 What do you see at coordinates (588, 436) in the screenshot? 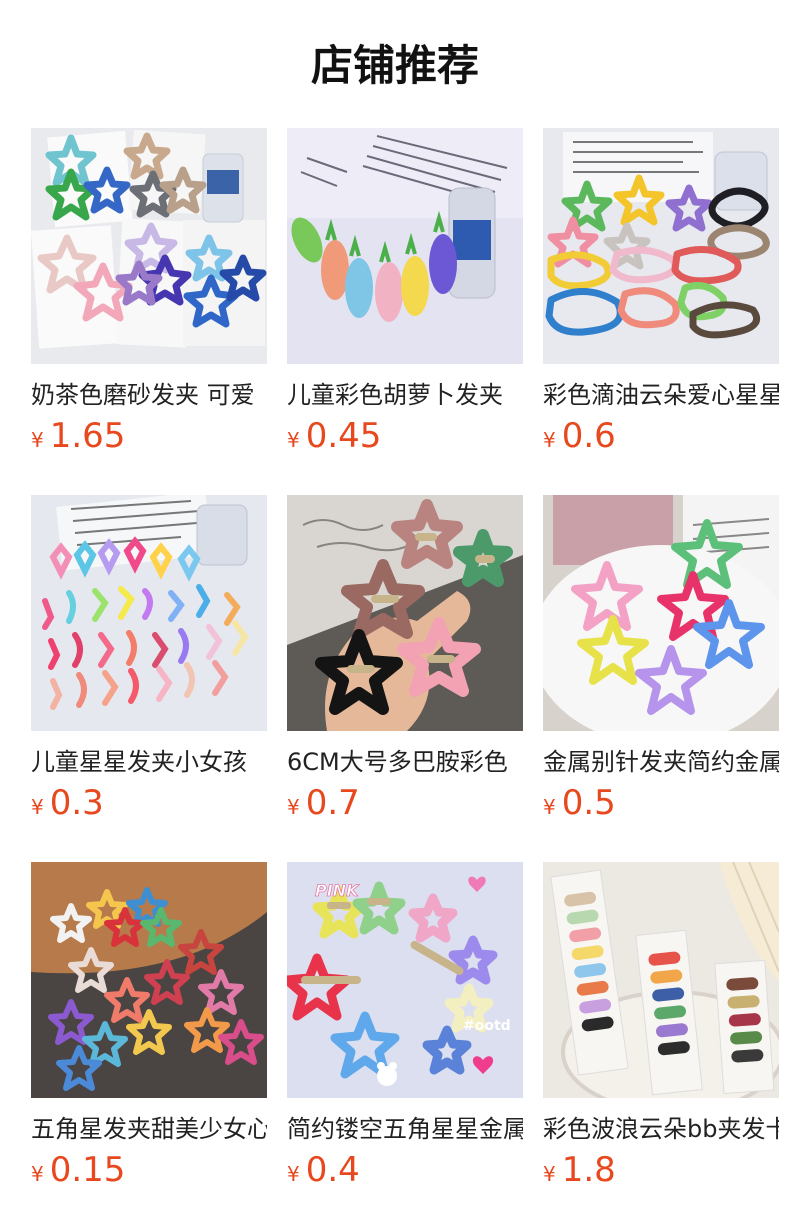
I see `price-amount: 0.6` at bounding box center [588, 436].